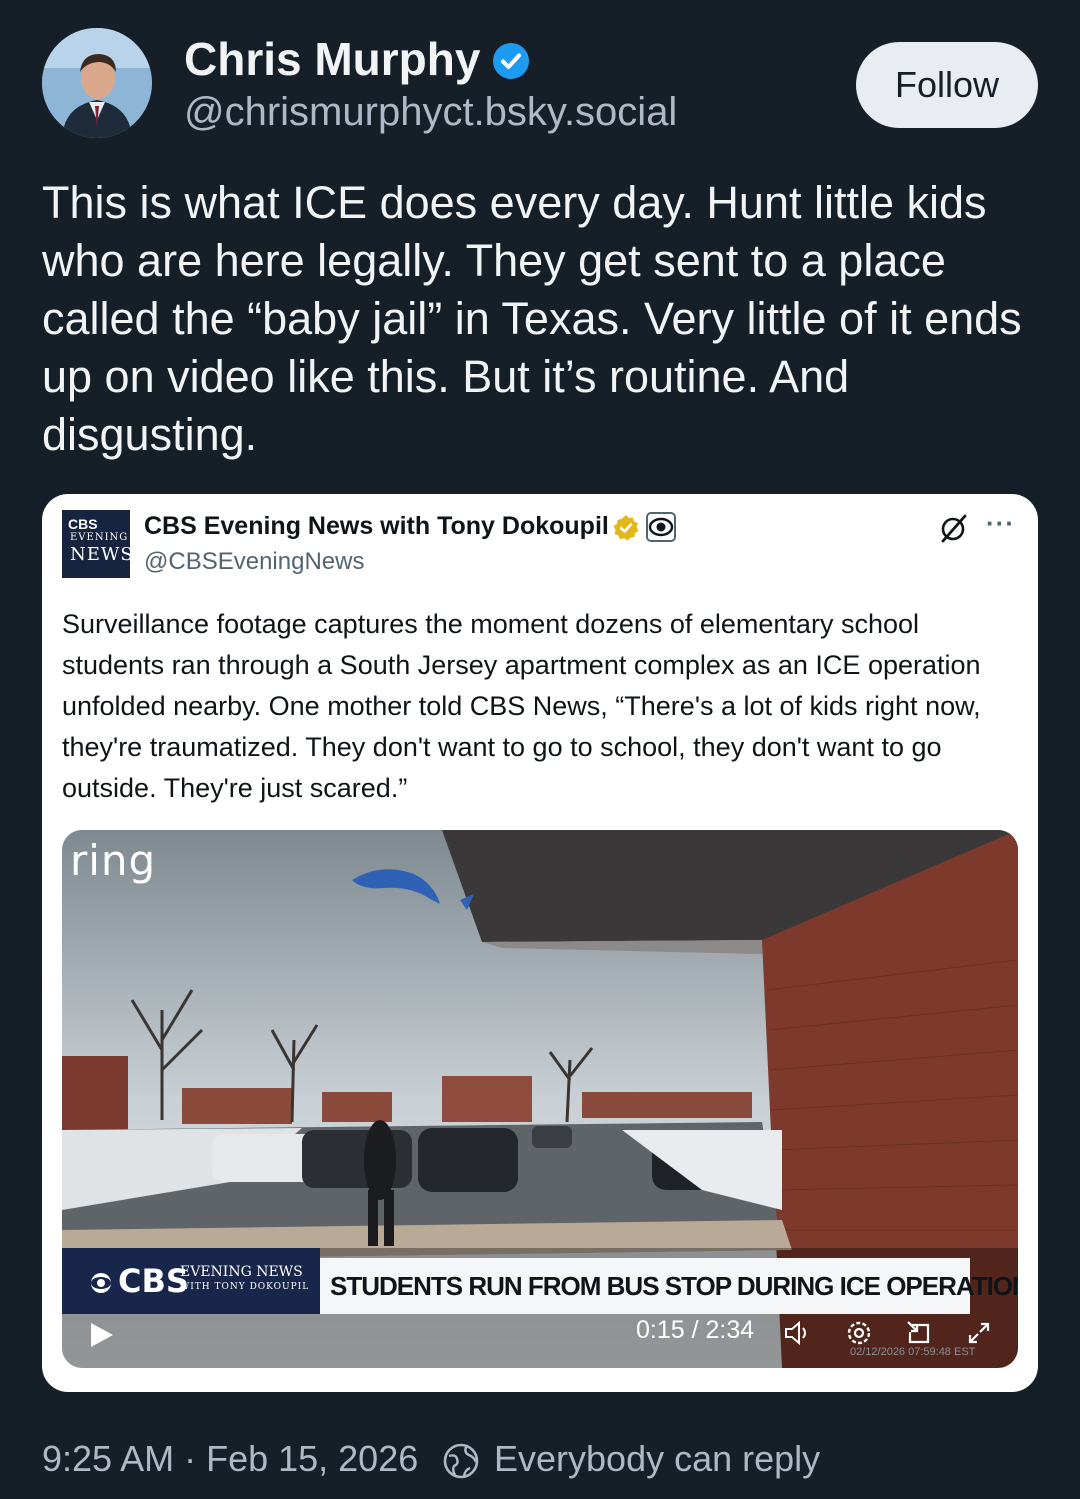 Image resolution: width=1080 pixels, height=1499 pixels. Describe the element at coordinates (919, 1333) in the screenshot. I see `picture-in-picture-icon` at that location.